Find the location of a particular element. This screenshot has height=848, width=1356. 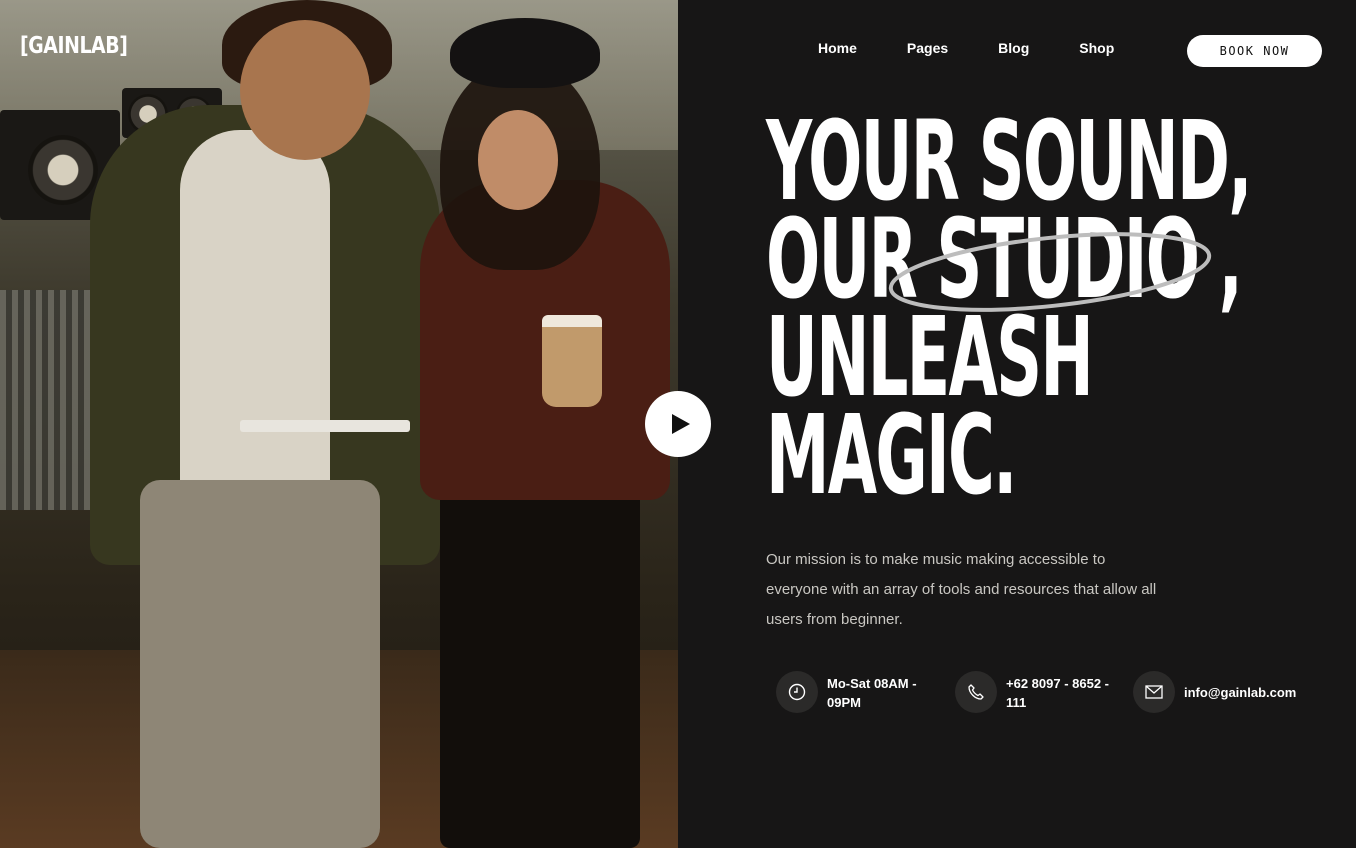

clock-icon is located at coordinates (797, 692).